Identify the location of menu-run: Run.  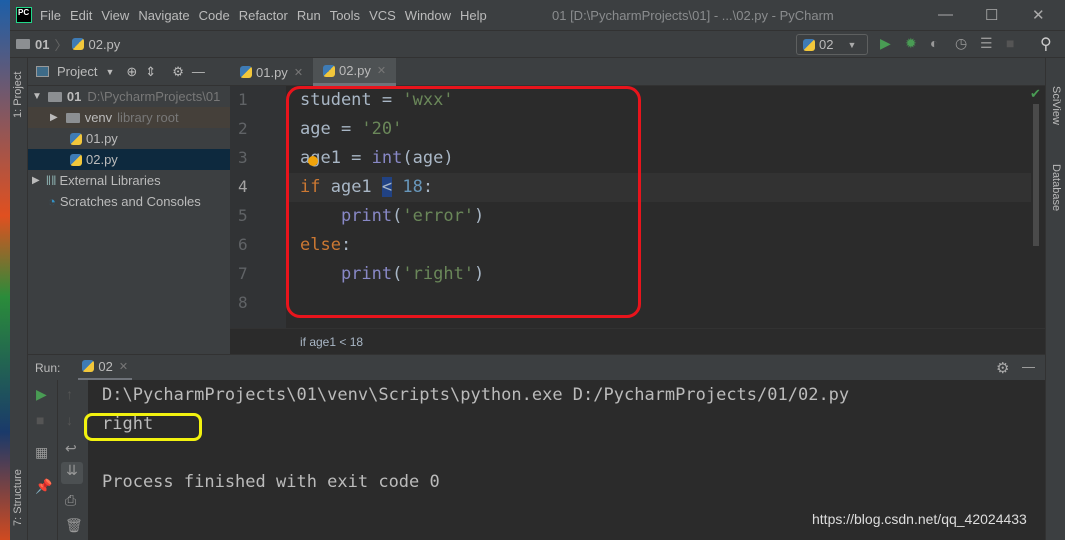
(309, 15).